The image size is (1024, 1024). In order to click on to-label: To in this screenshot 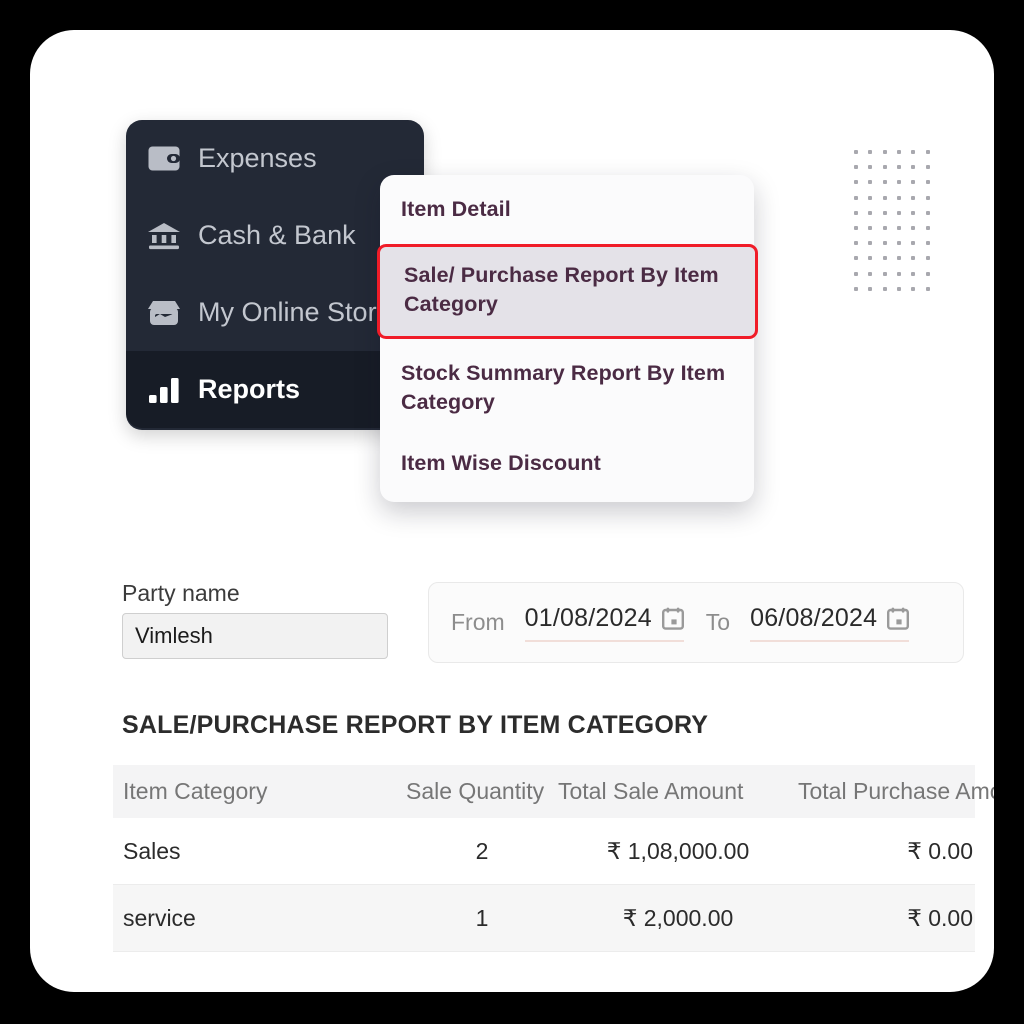, I will do `click(718, 622)`.